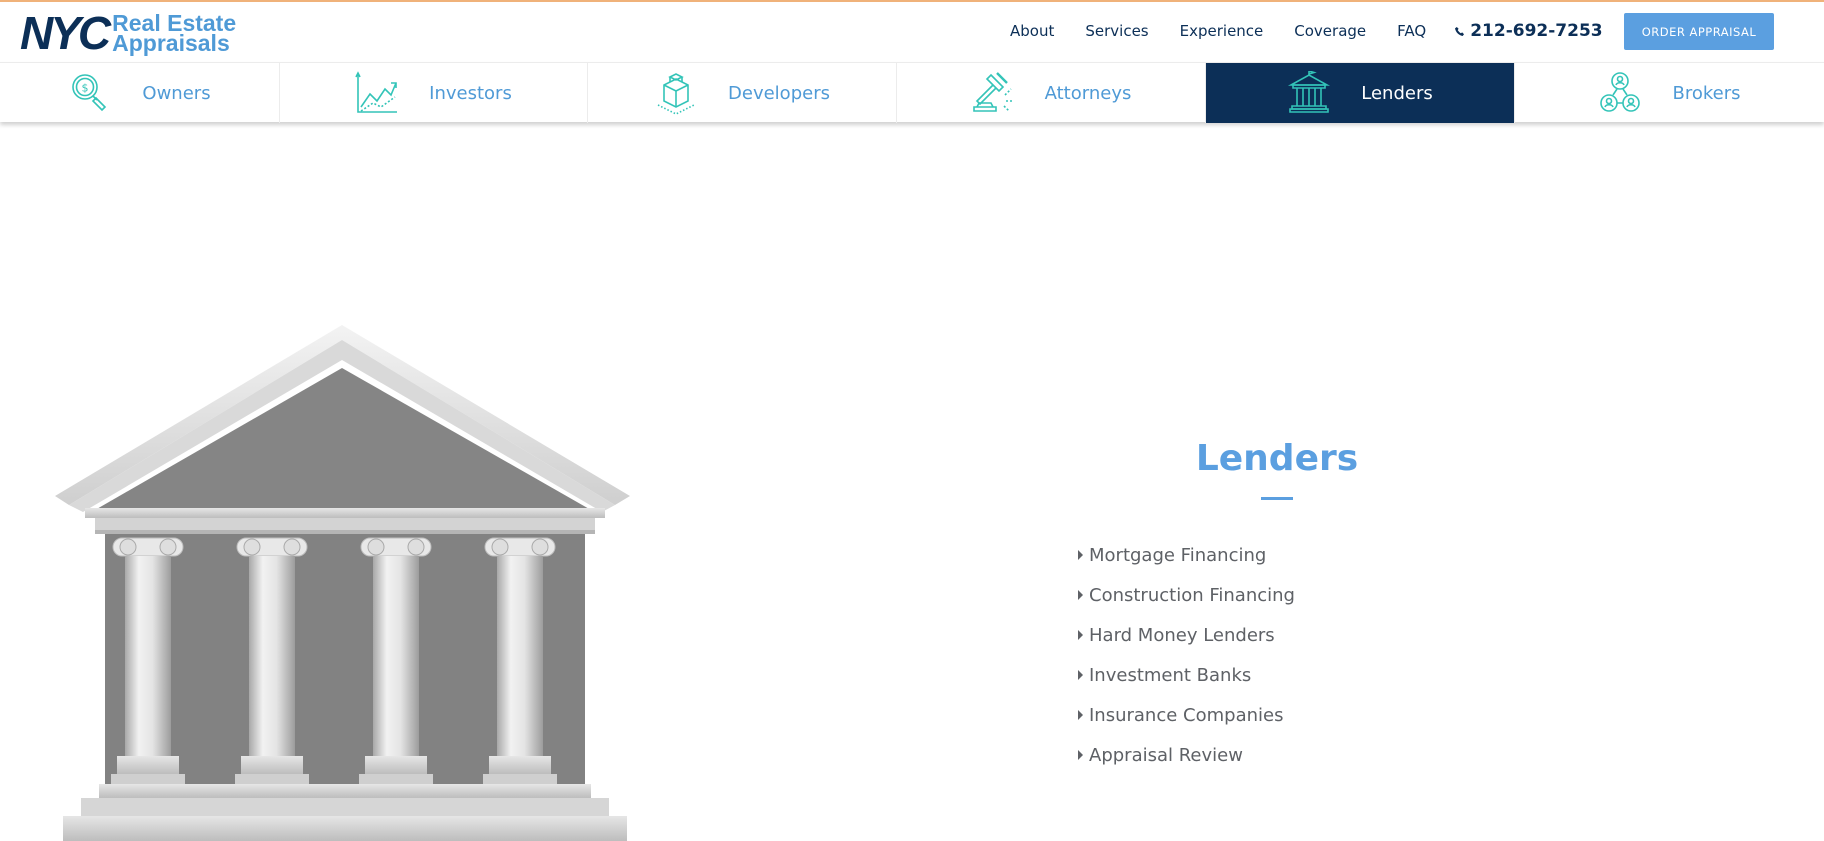 Image resolution: width=1824 pixels, height=841 pixels. Describe the element at coordinates (1222, 31) in the screenshot. I see `nav-experience: Experience` at that location.